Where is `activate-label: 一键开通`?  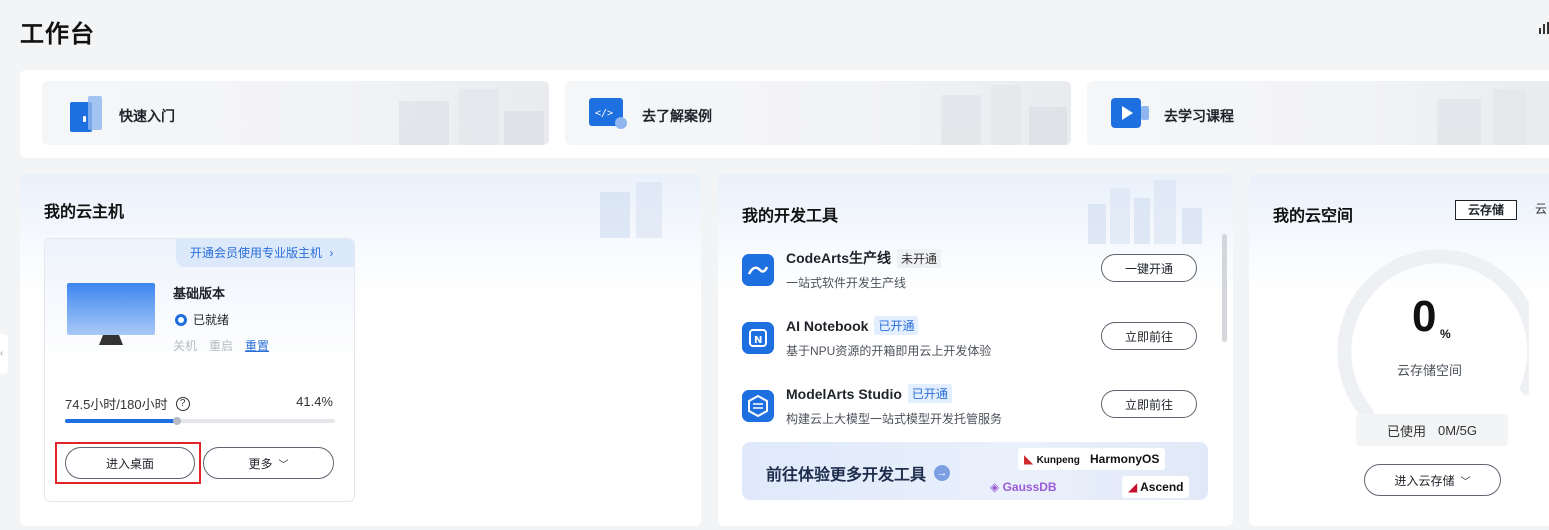
activate-label: 一键开通 is located at coordinates (1148, 268).